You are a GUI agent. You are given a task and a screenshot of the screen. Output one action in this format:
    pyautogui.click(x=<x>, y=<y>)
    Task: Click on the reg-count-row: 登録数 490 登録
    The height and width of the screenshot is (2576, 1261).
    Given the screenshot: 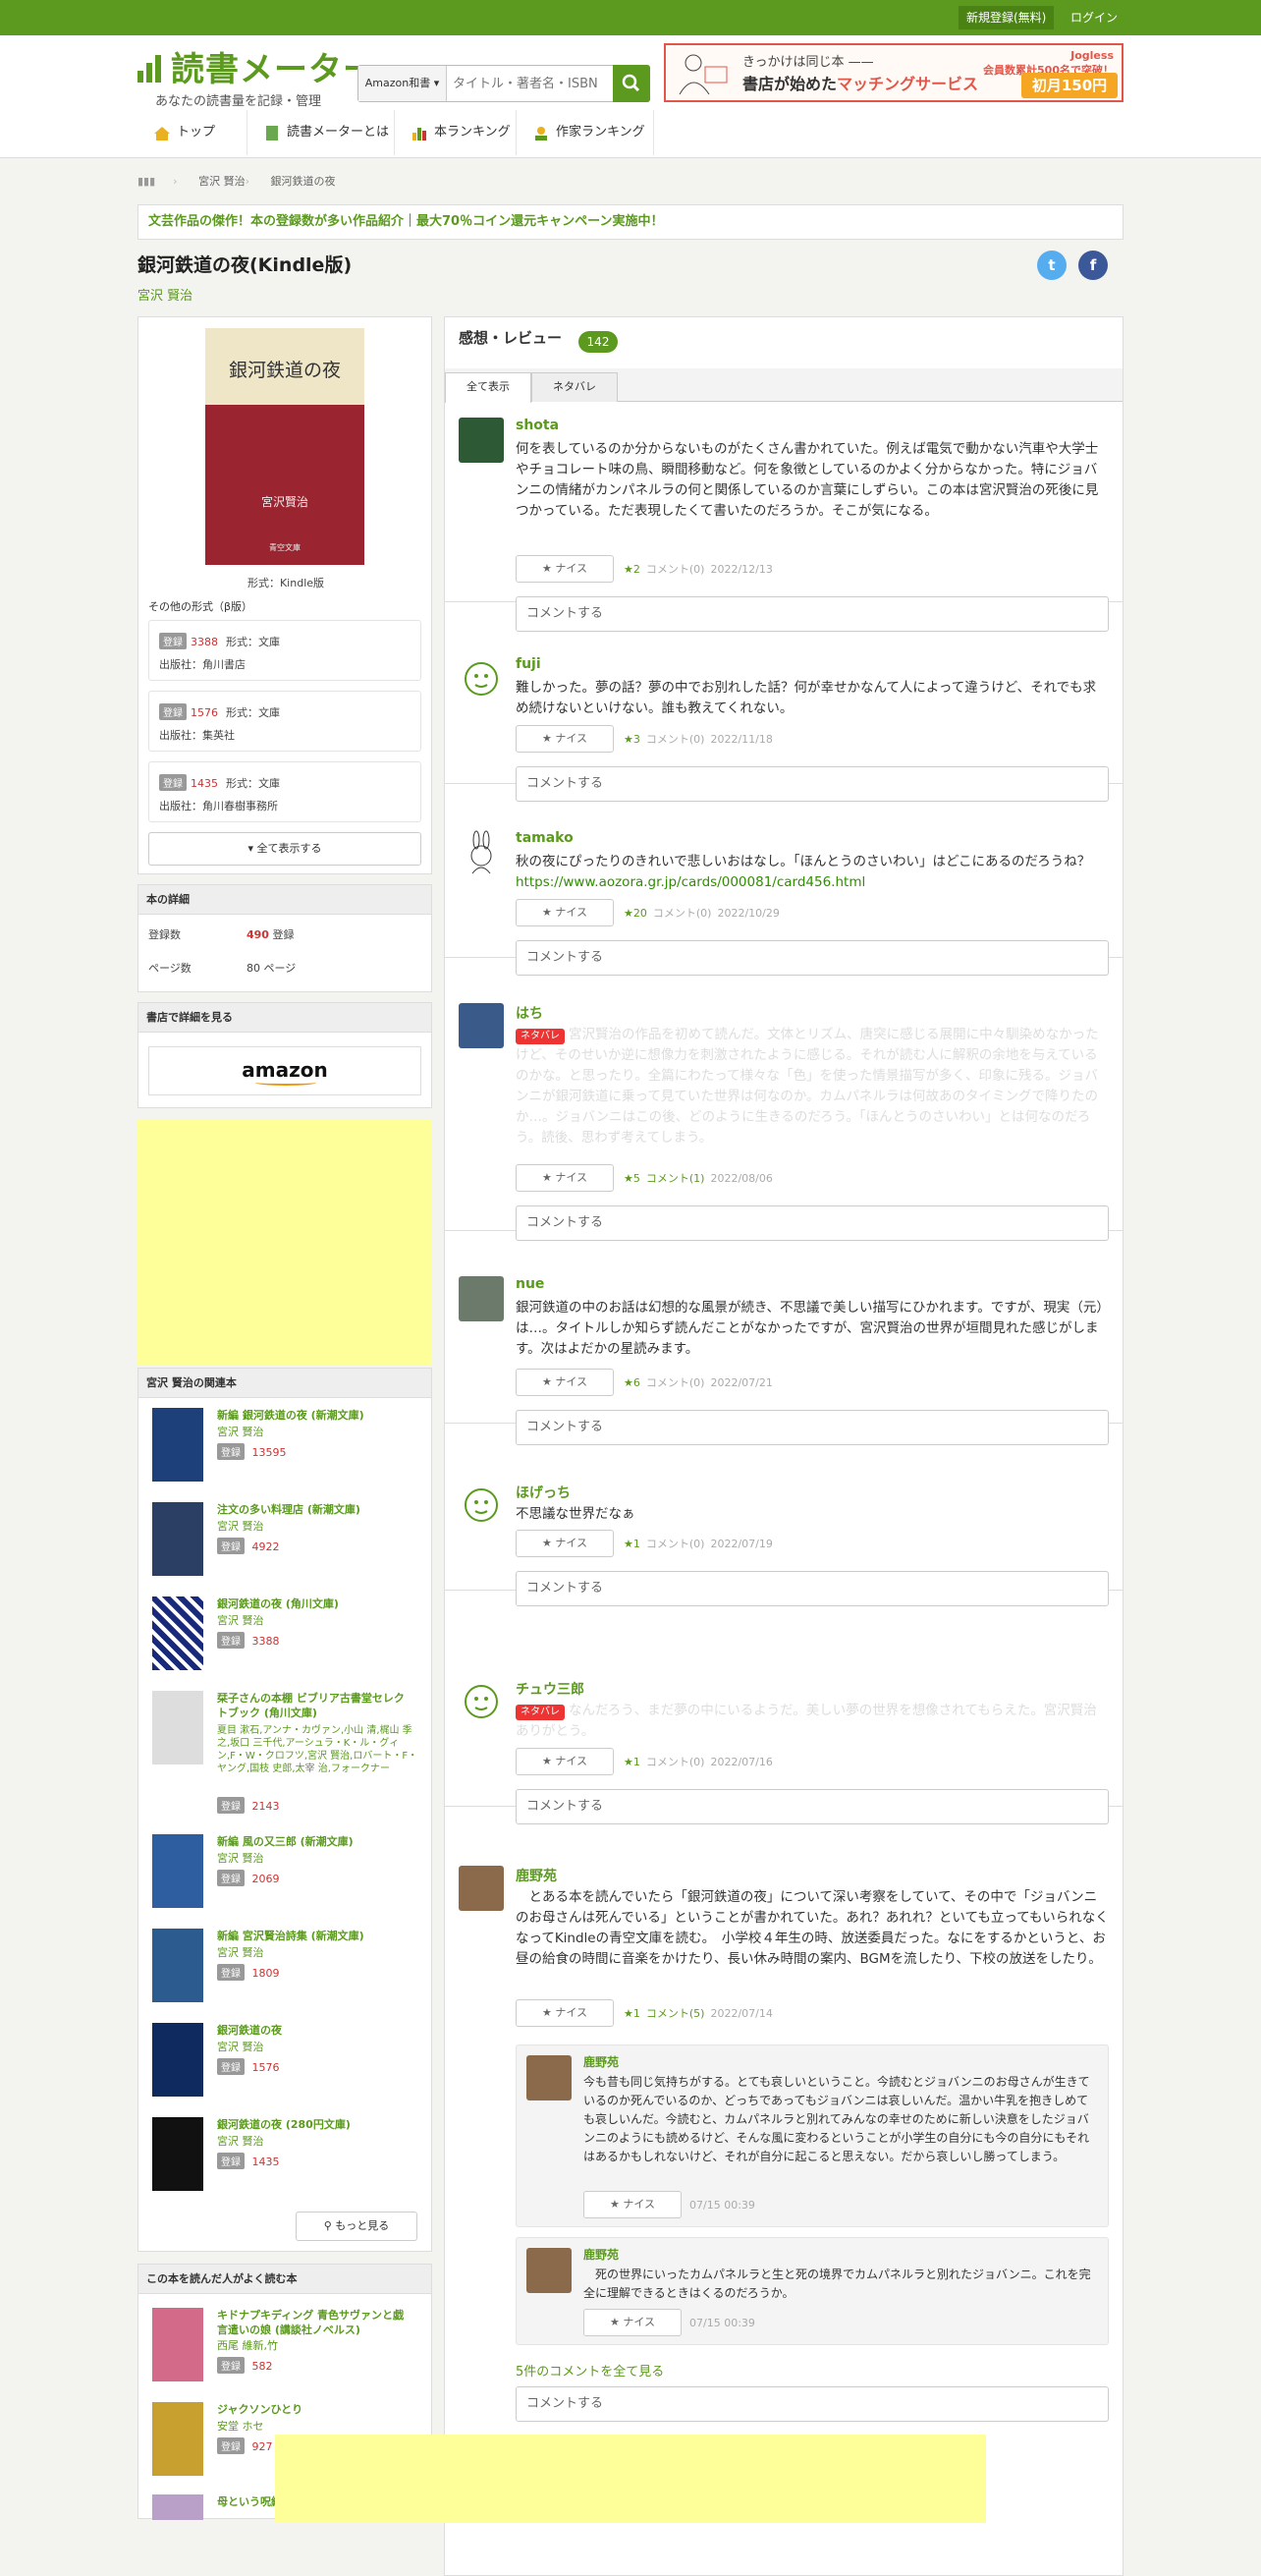 What is the action you would take?
    pyautogui.click(x=221, y=934)
    